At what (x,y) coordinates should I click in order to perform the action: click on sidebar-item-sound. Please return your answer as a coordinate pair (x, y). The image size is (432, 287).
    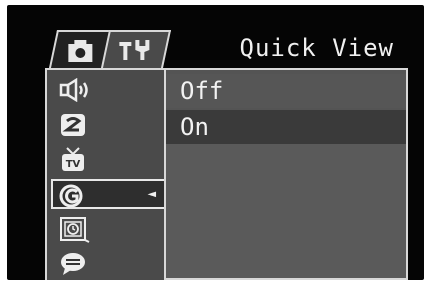
    Looking at the image, I should click on (107, 91).